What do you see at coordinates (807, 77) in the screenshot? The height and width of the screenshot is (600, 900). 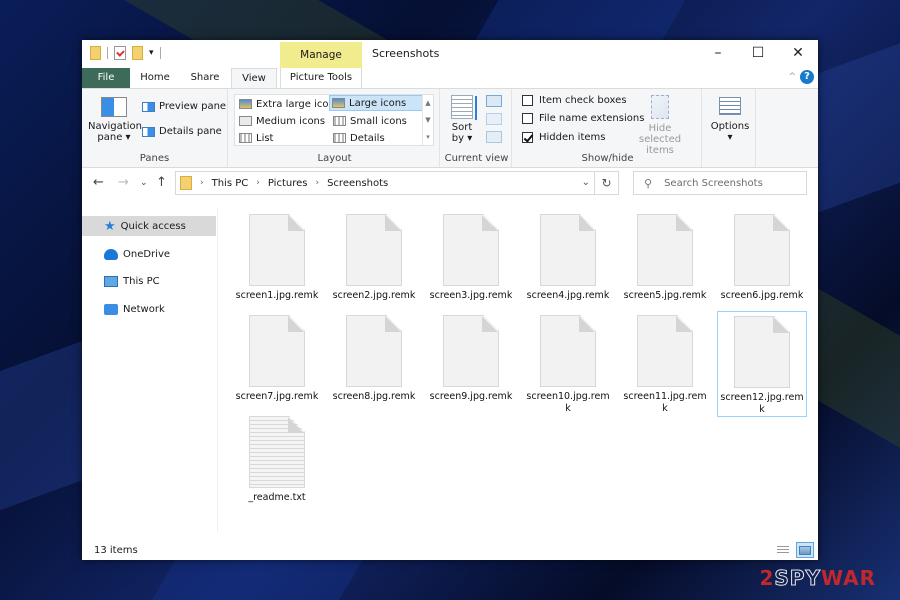 I see `help-icon: ?` at bounding box center [807, 77].